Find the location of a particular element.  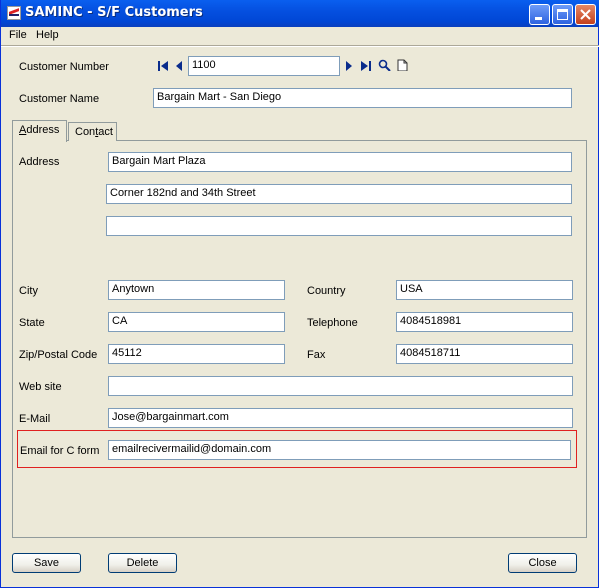

tab-contact-text: act is located at coordinates (105, 132).